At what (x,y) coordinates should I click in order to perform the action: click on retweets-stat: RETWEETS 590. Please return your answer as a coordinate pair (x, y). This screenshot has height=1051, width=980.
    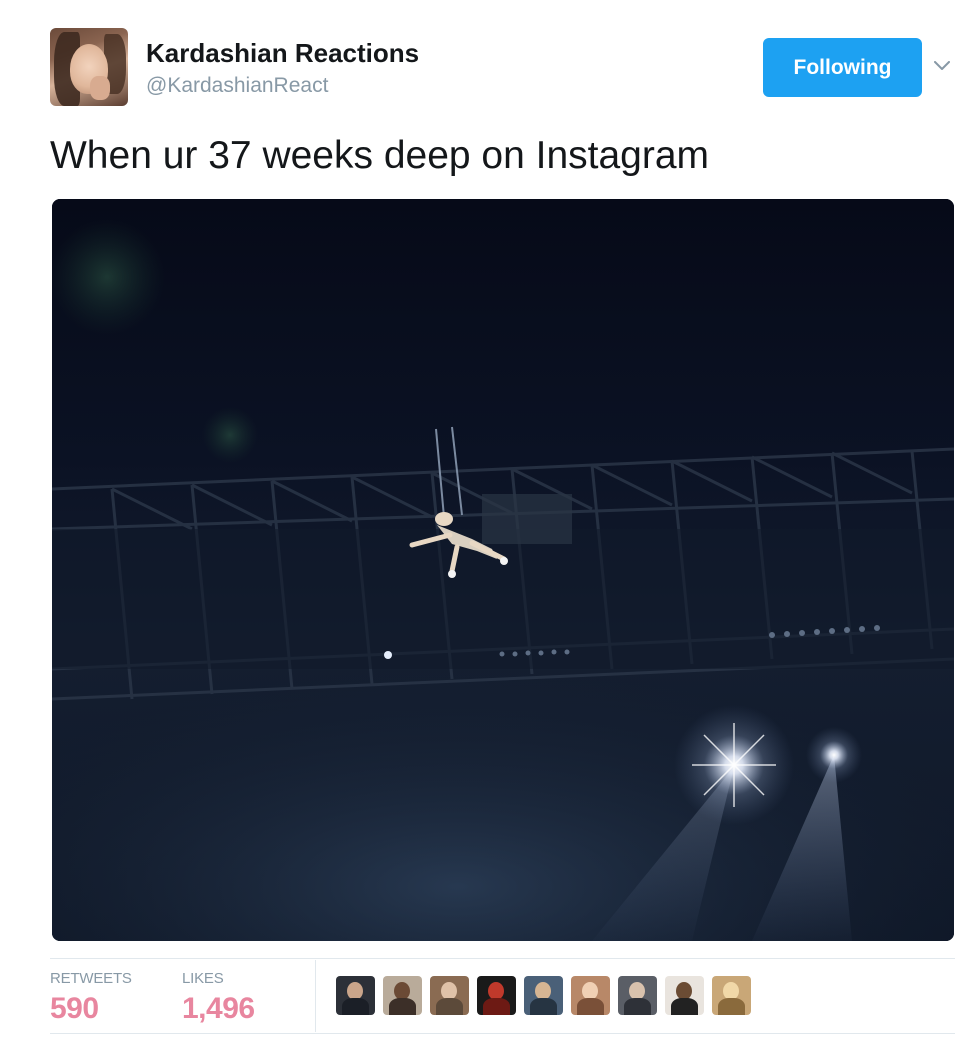
    Looking at the image, I should click on (91, 998).